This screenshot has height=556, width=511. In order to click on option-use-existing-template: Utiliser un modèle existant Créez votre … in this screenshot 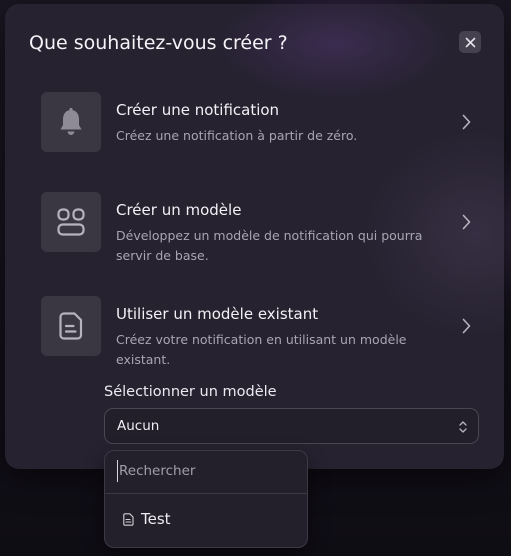, I will do `click(261, 331)`.